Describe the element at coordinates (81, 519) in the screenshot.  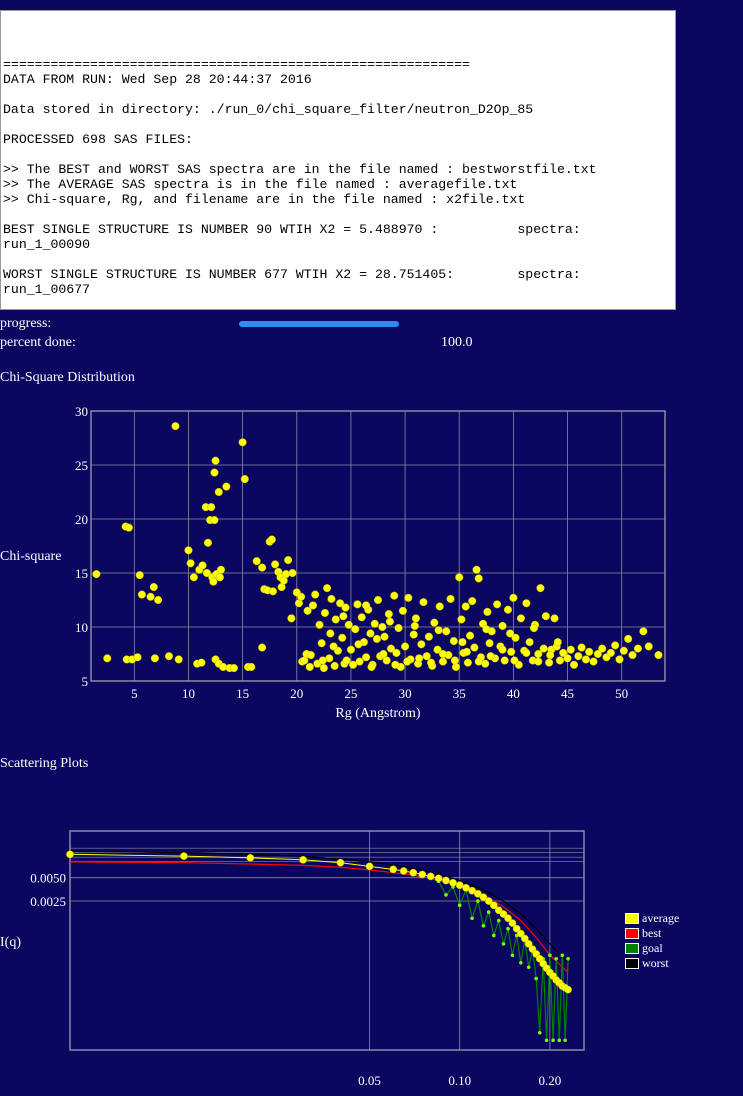
I see `chi-y-tick-label: 20` at that location.